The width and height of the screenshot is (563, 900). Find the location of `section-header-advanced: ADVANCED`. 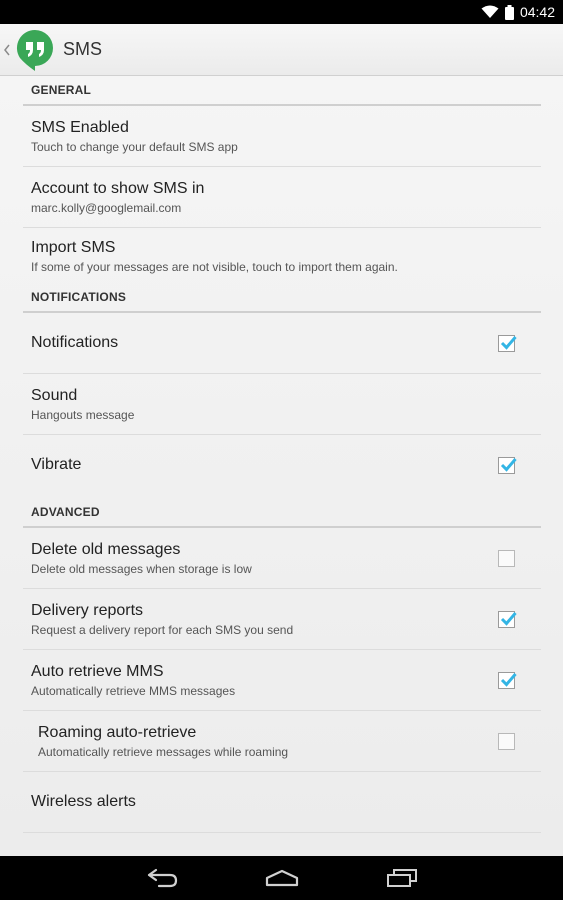

section-header-advanced: ADVANCED is located at coordinates (282, 511).